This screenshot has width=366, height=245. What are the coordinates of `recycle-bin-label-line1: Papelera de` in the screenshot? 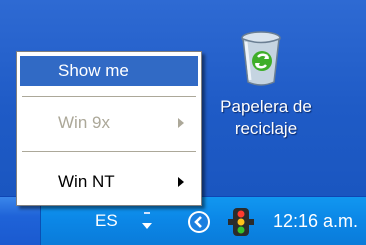 It's located at (266, 106).